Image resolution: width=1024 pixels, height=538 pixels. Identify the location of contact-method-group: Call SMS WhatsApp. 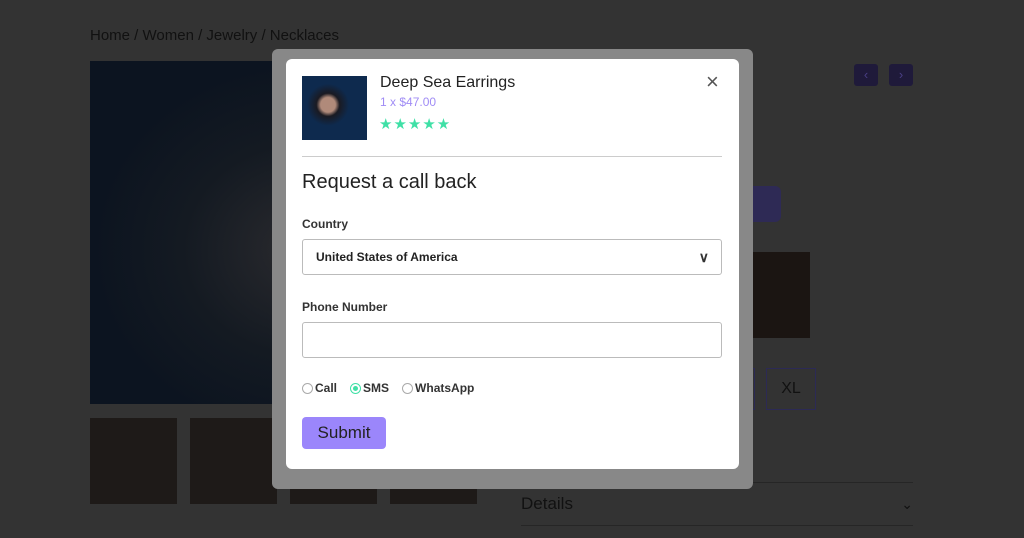
(388, 388).